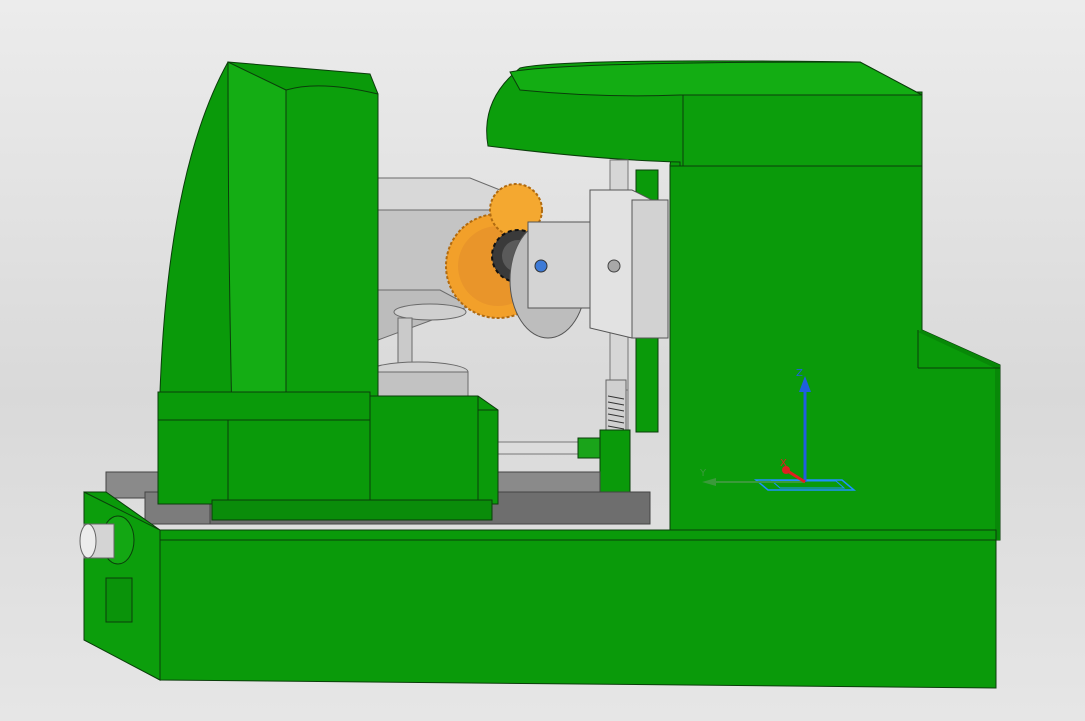 This screenshot has height=721, width=1085. Describe the element at coordinates (704, 113) in the screenshot. I see `top-arm` at that location.